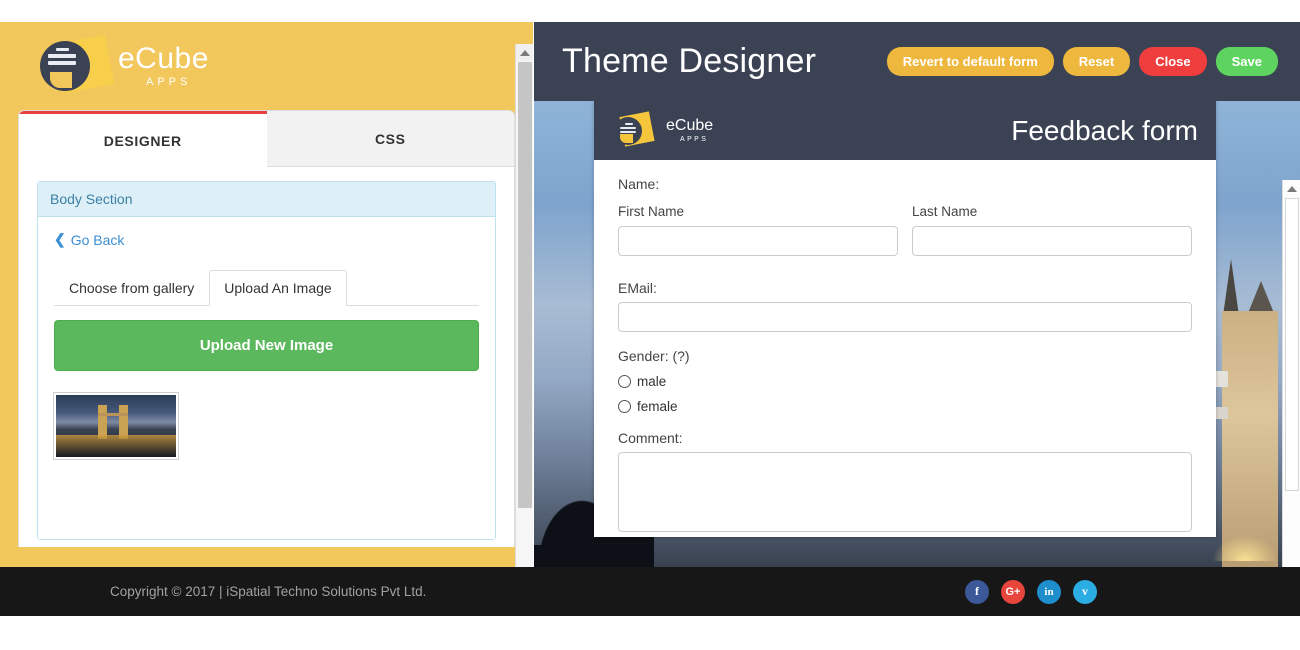 The image size is (1300, 650). What do you see at coordinates (74, 65) in the screenshot?
I see `ecube-logo-icon` at bounding box center [74, 65].